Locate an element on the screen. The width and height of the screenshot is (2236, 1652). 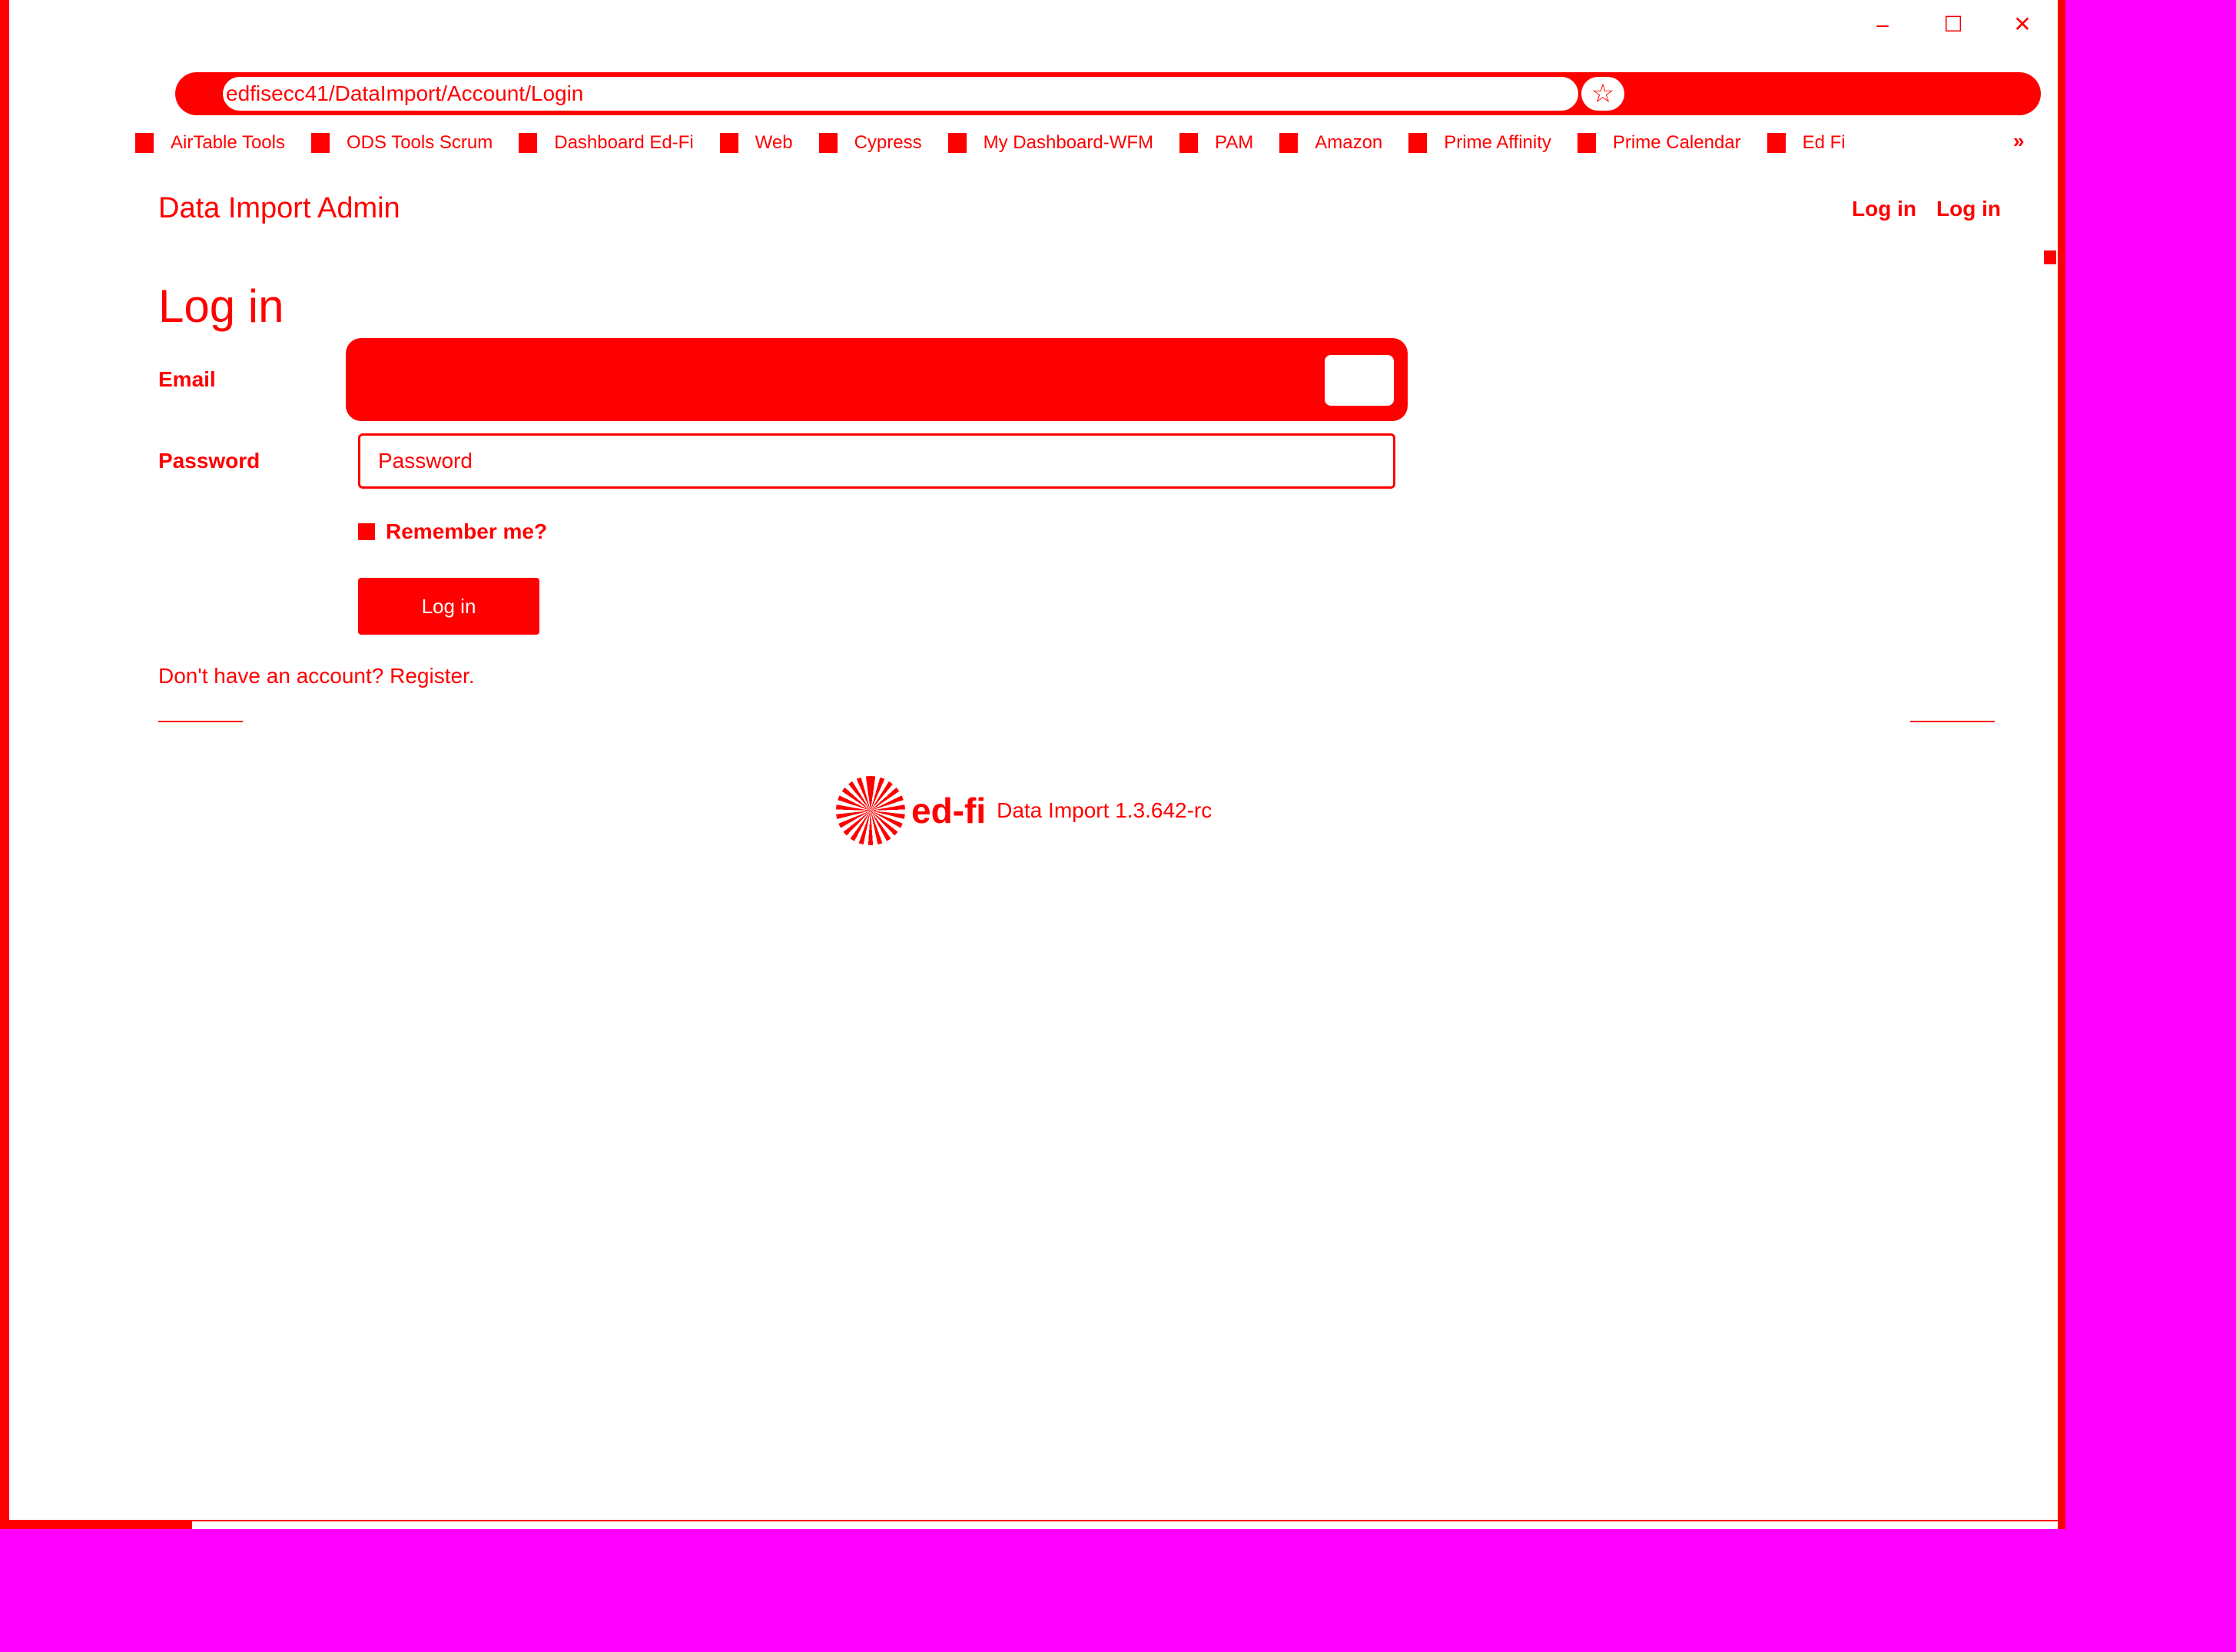
footer: ed-fi Data Import 1.3.642-rc is located at coordinates (1024, 810).